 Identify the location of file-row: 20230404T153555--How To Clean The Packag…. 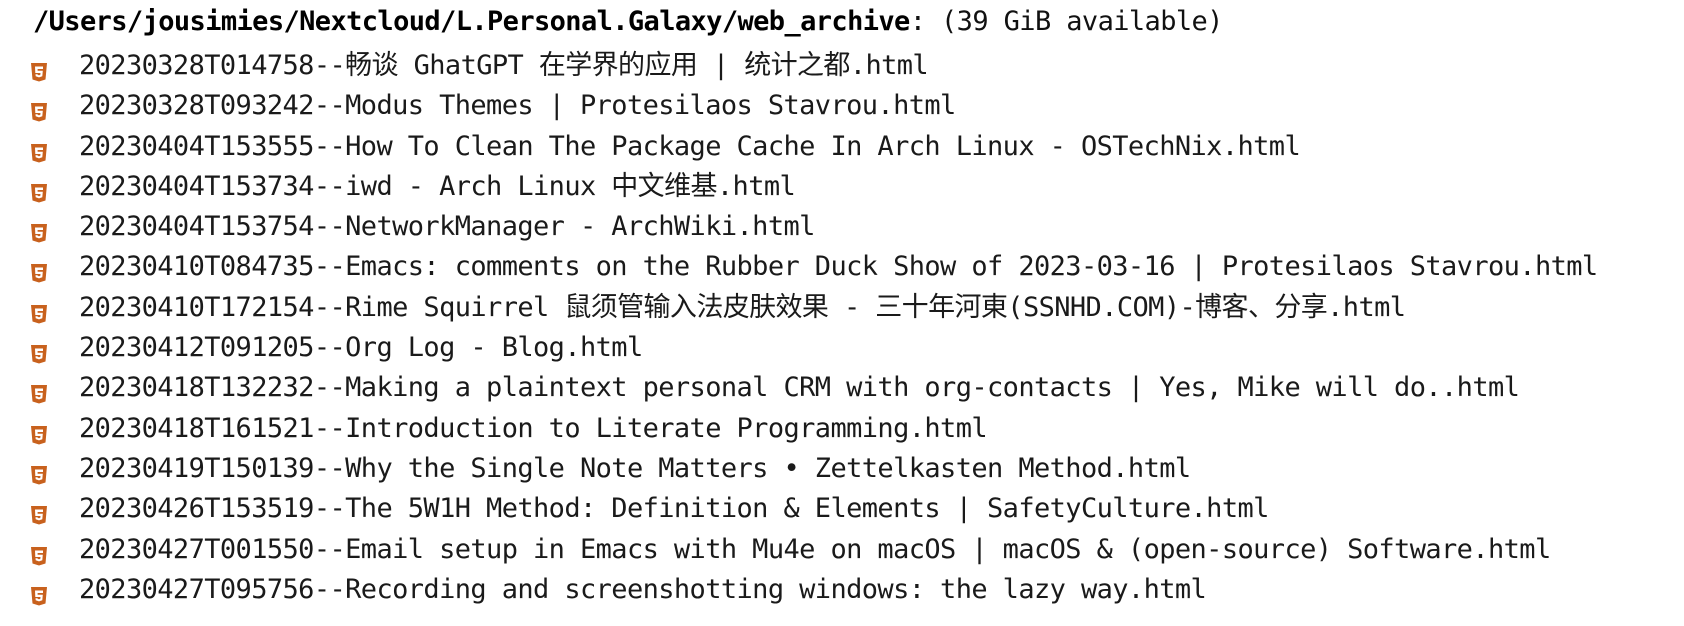
(842, 147).